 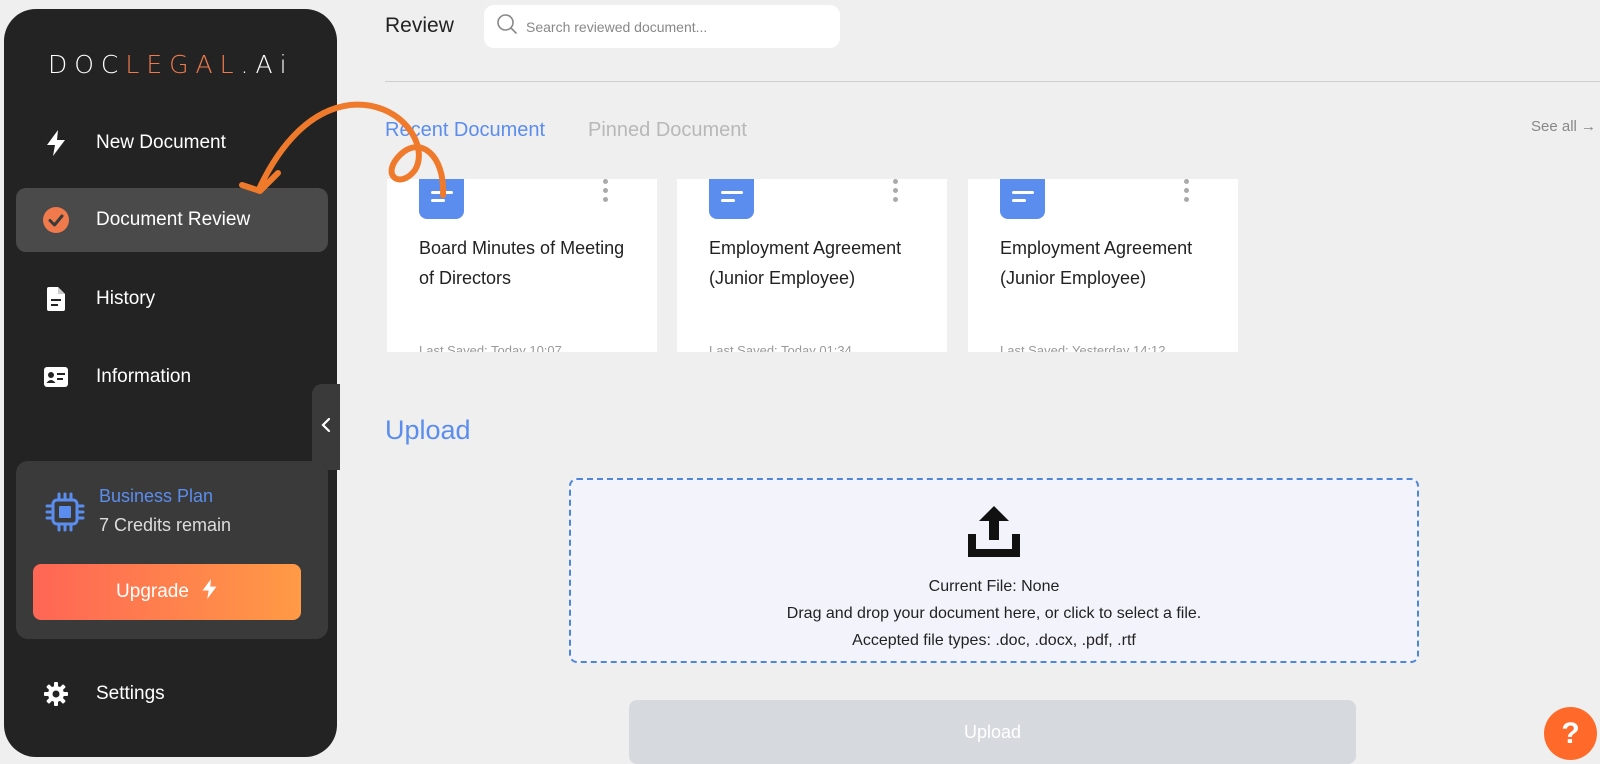 What do you see at coordinates (992, 732) in the screenshot?
I see `upload-button: Upload` at bounding box center [992, 732].